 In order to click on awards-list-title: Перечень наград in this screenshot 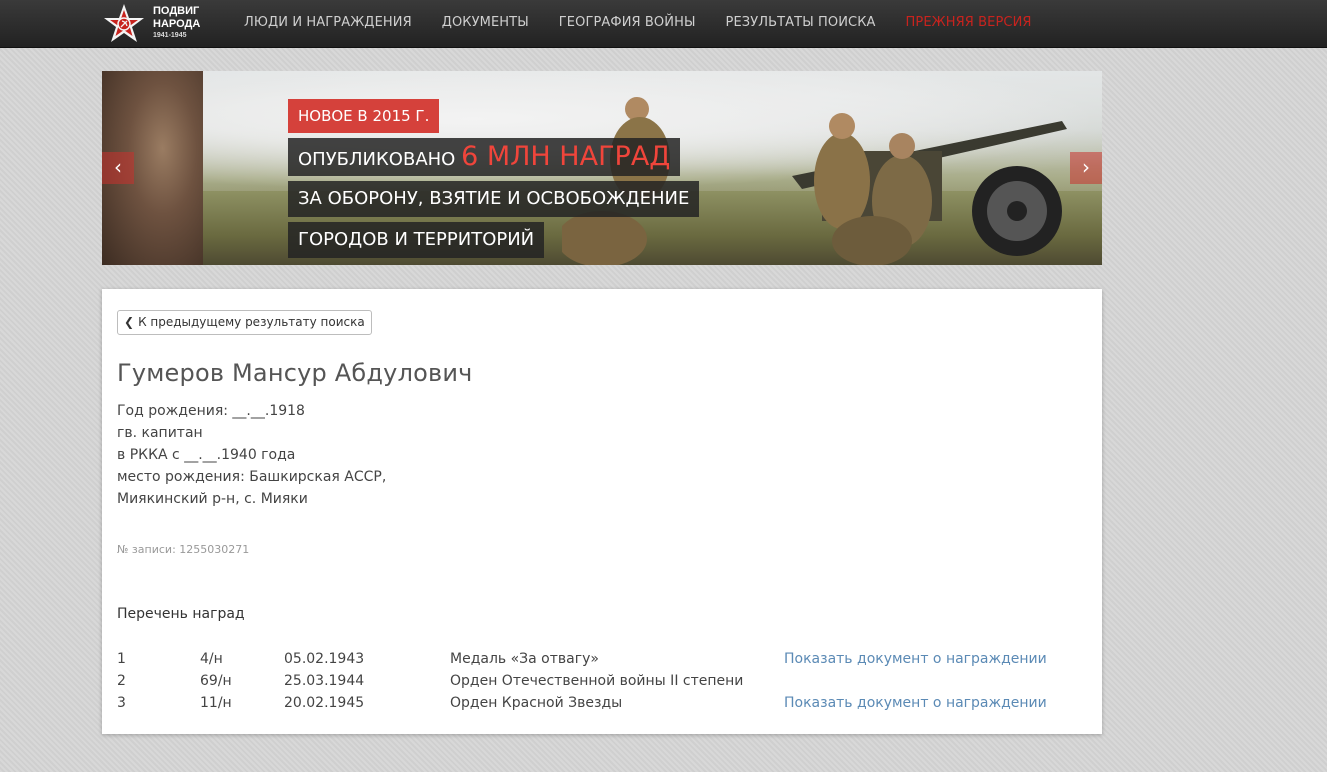, I will do `click(181, 614)`.